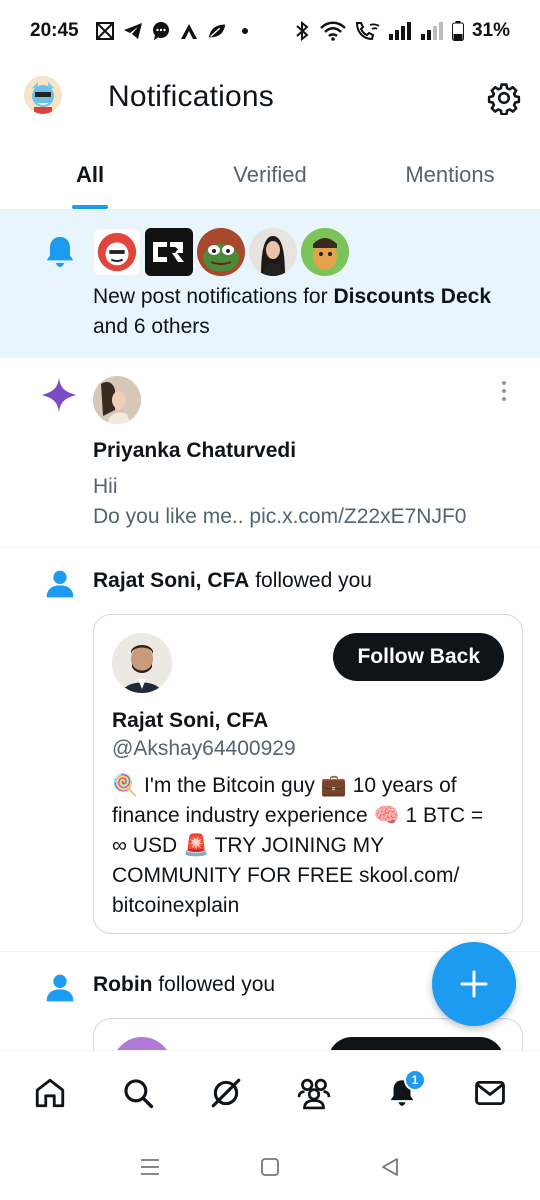 The image size is (540, 1200). I want to click on avatar-priyanka, so click(117, 400).